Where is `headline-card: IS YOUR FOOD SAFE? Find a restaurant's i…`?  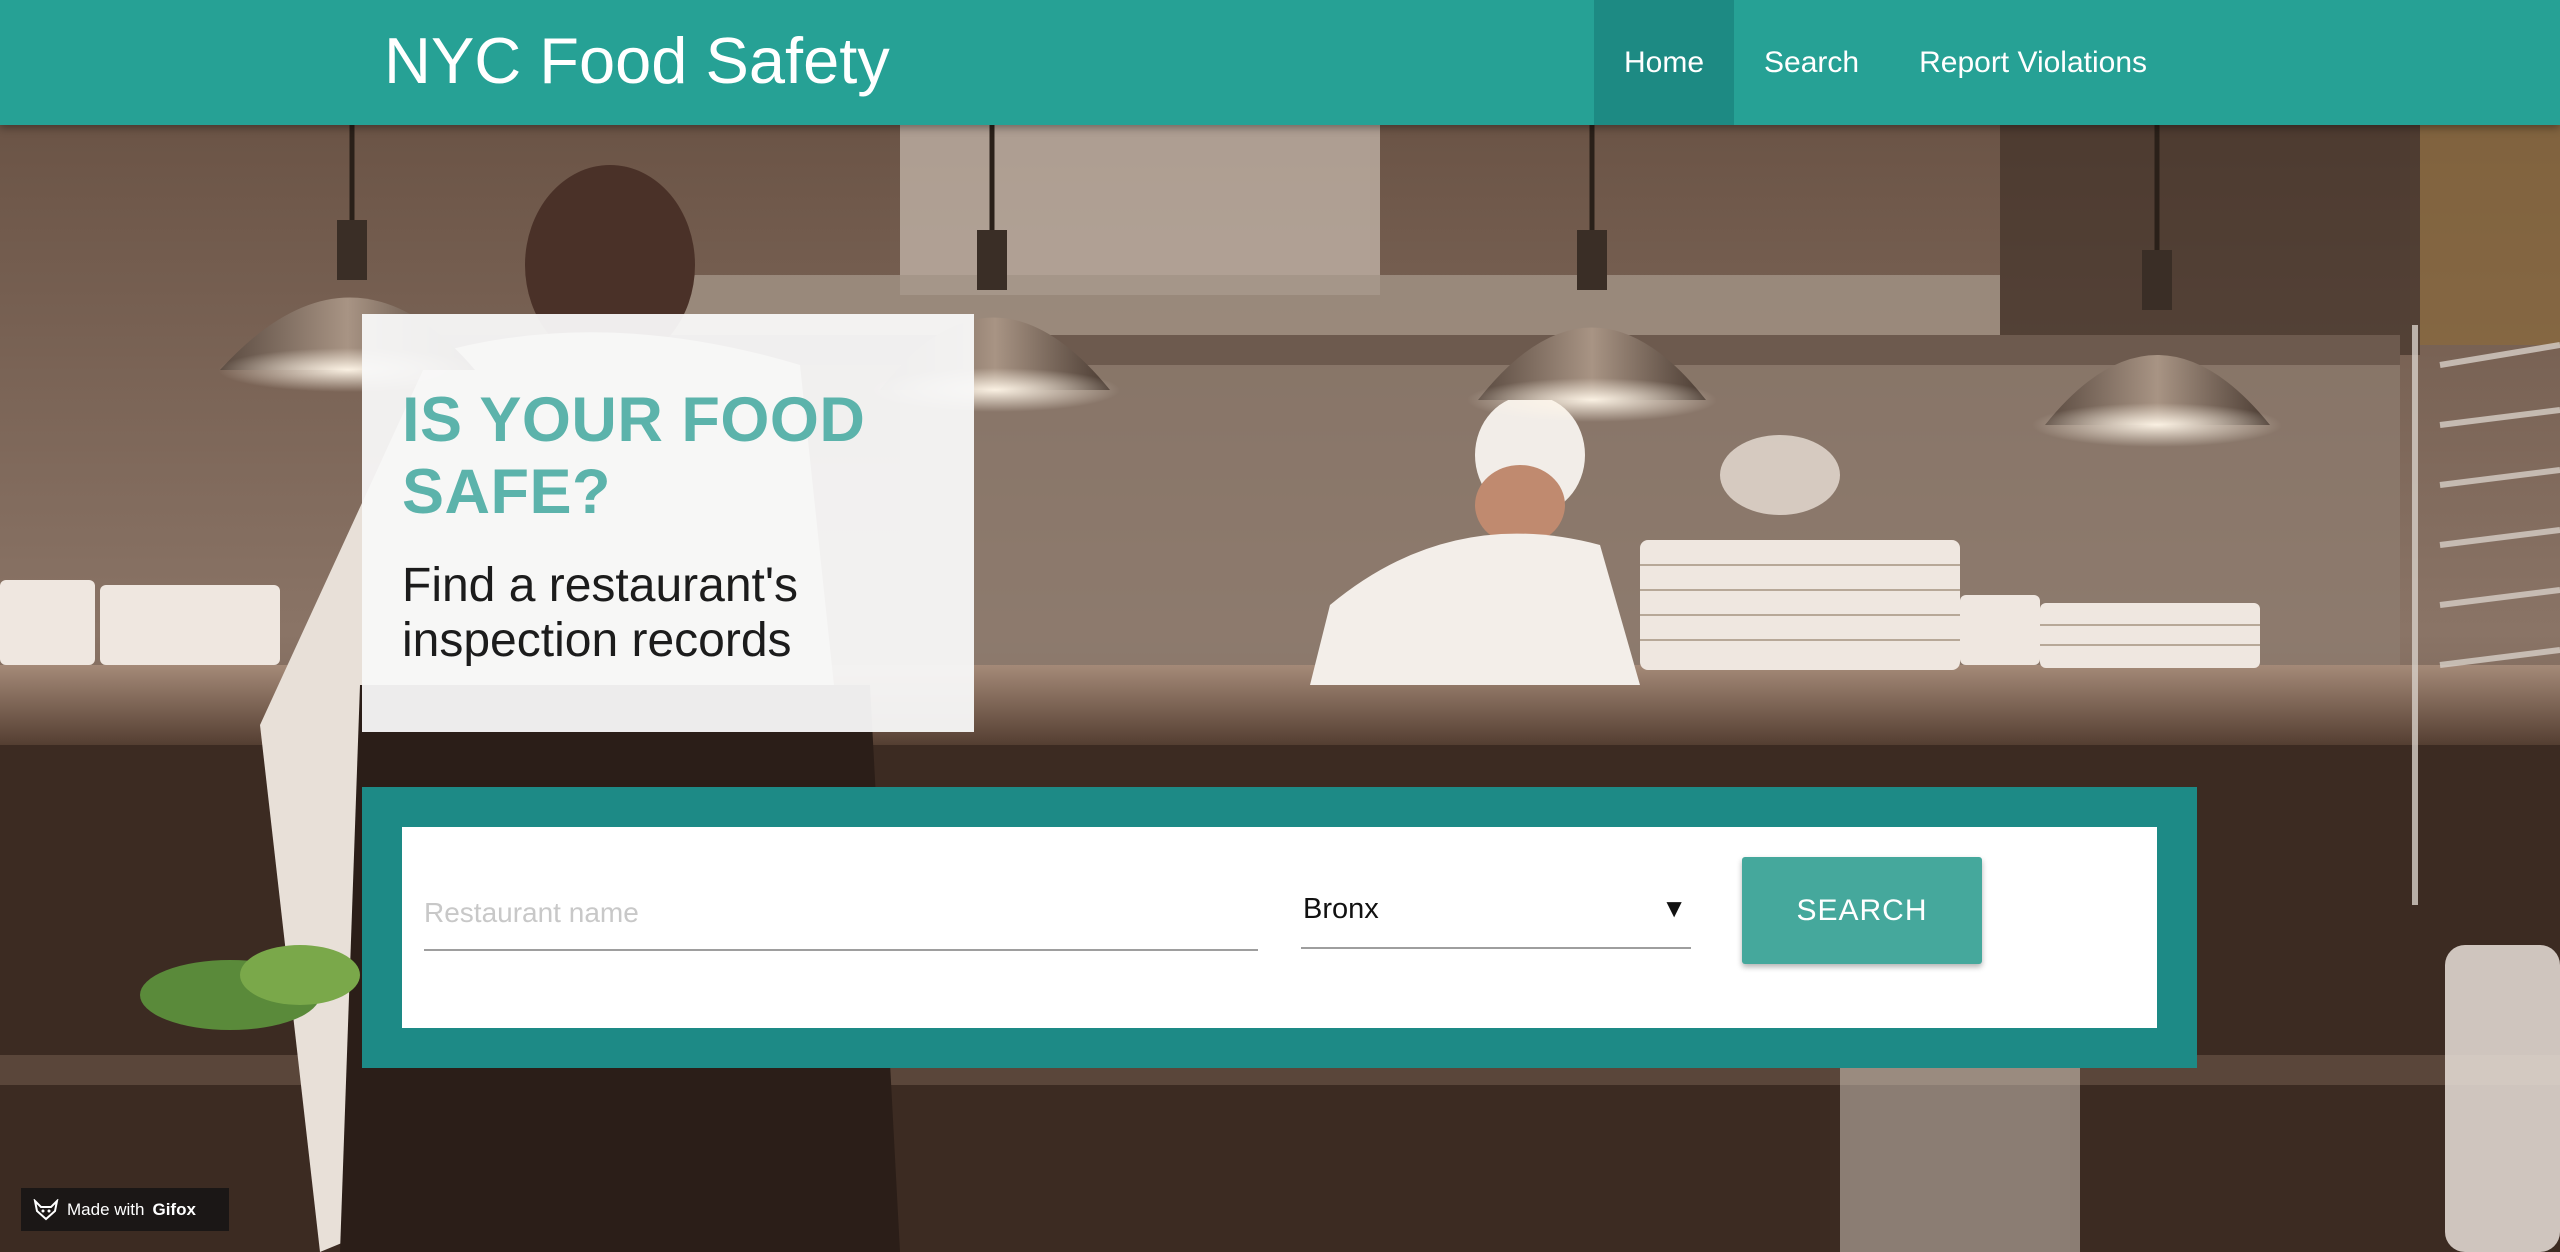
headline-card: IS YOUR FOOD SAFE? Find a restaurant's i… is located at coordinates (668, 523).